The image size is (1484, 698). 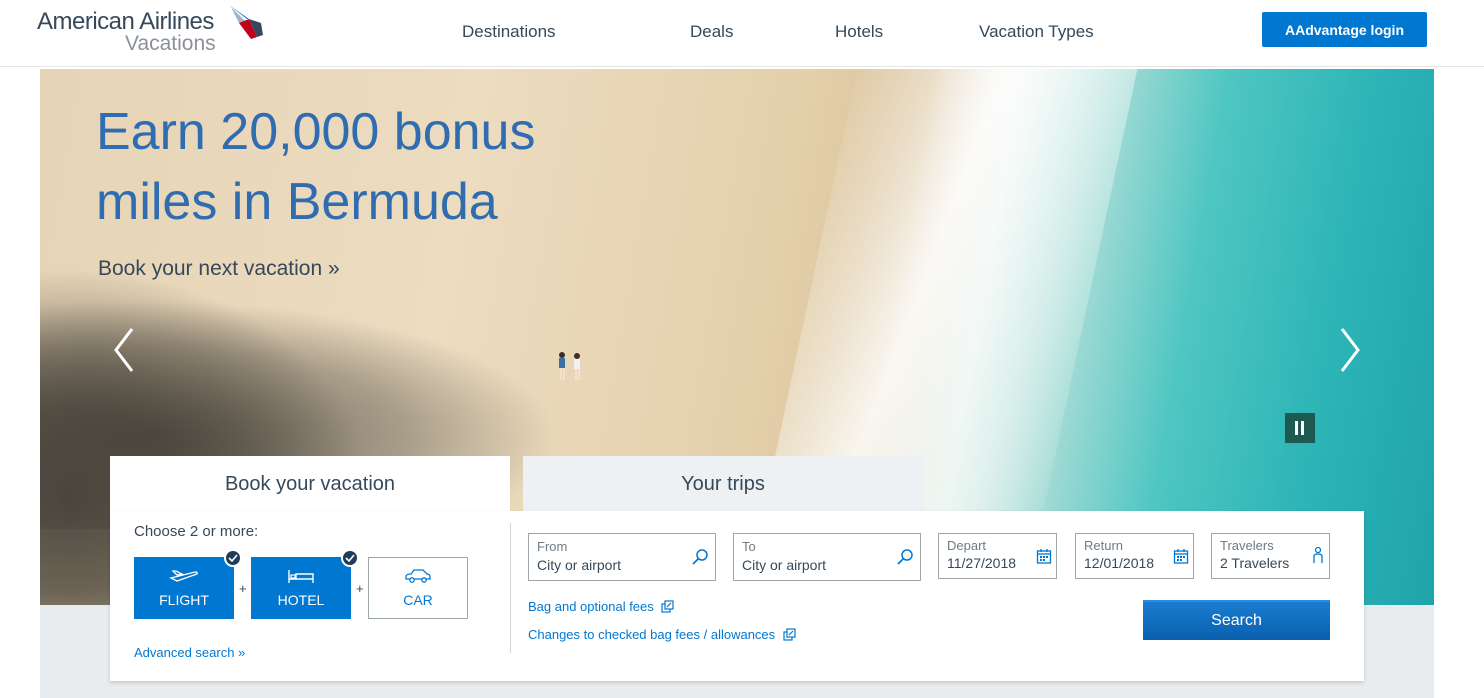 What do you see at coordinates (622, 557) in the screenshot?
I see `from-field: From City or airport` at bounding box center [622, 557].